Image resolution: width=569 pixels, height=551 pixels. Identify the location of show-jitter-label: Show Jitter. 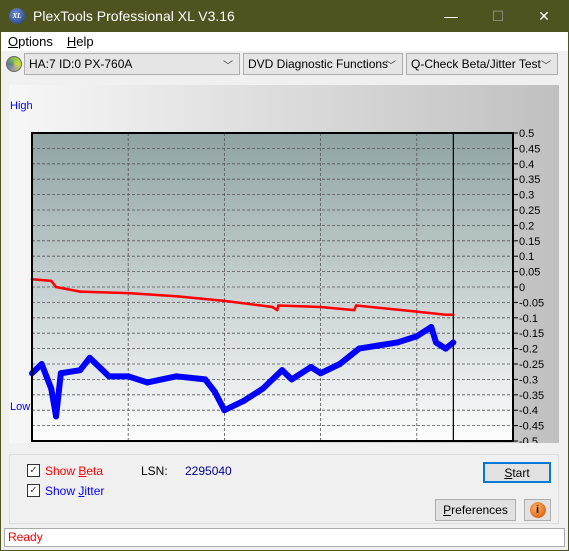
(74, 491).